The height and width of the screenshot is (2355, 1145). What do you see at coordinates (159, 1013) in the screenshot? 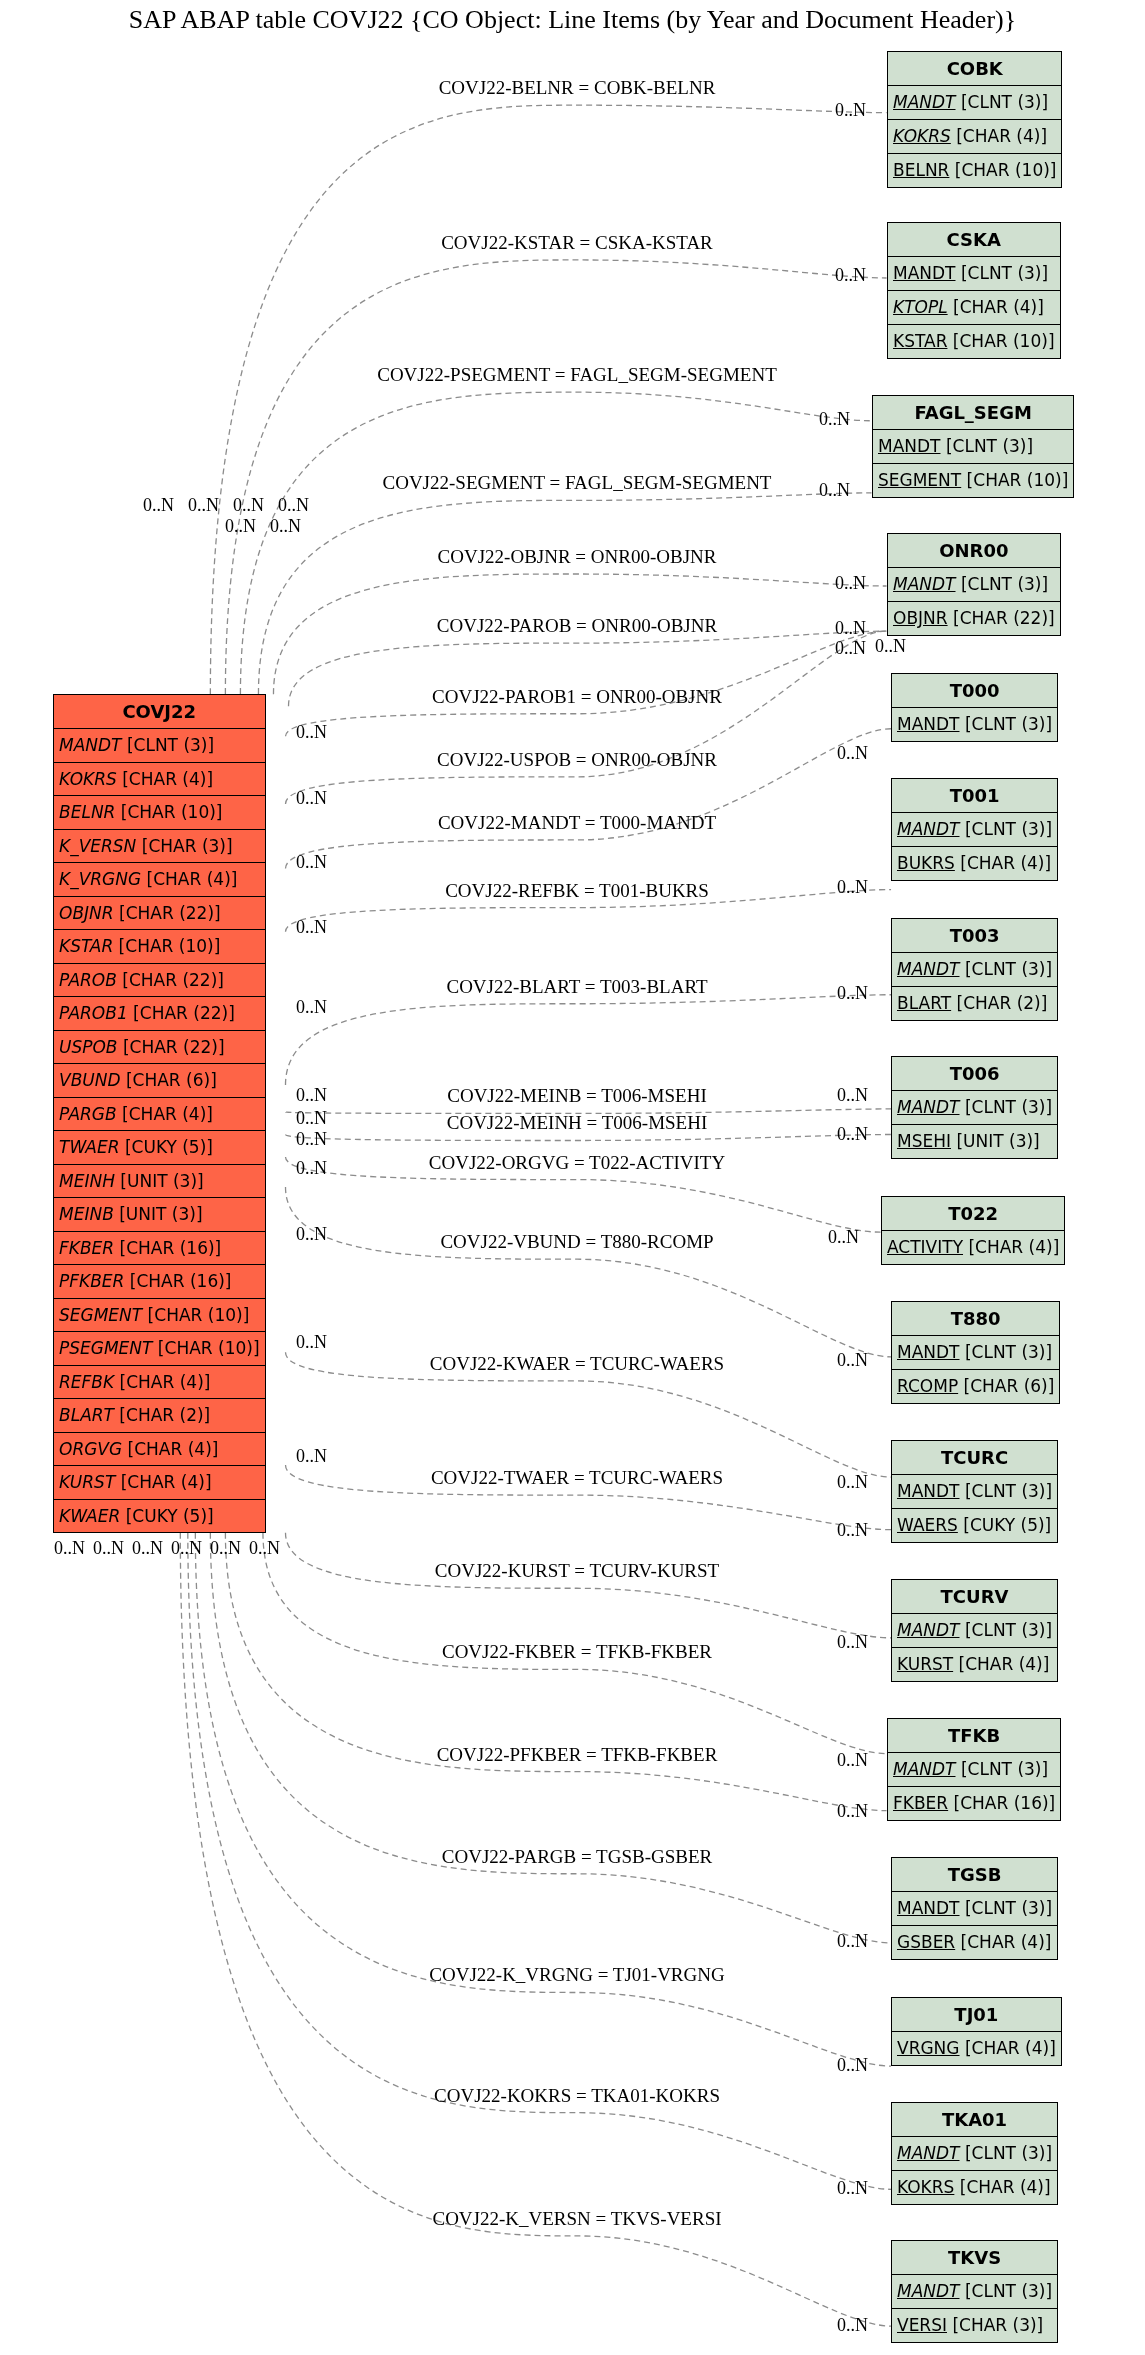
I see `table-field: PAROB1 [CHAR (22)]` at bounding box center [159, 1013].